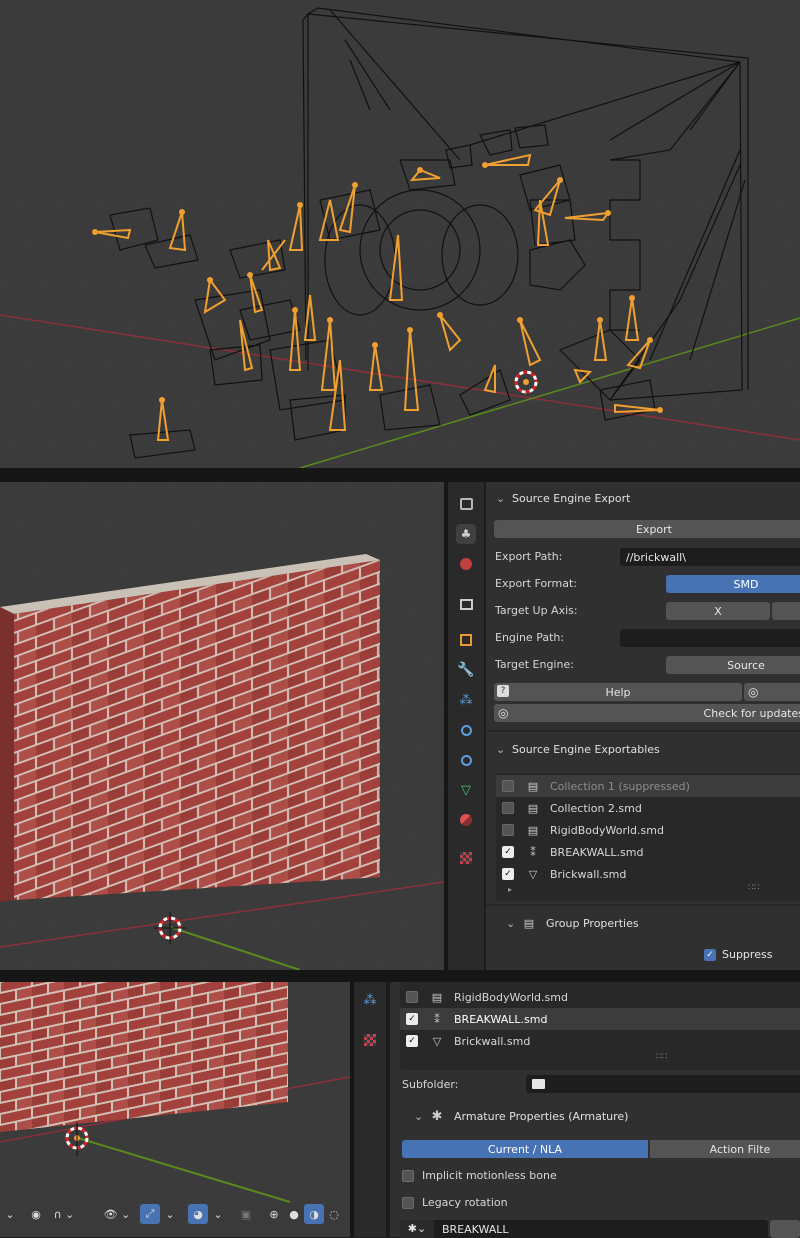  I want to click on properties-tabs: ♣ 🔧 ⁂ ▽, so click(466, 726).